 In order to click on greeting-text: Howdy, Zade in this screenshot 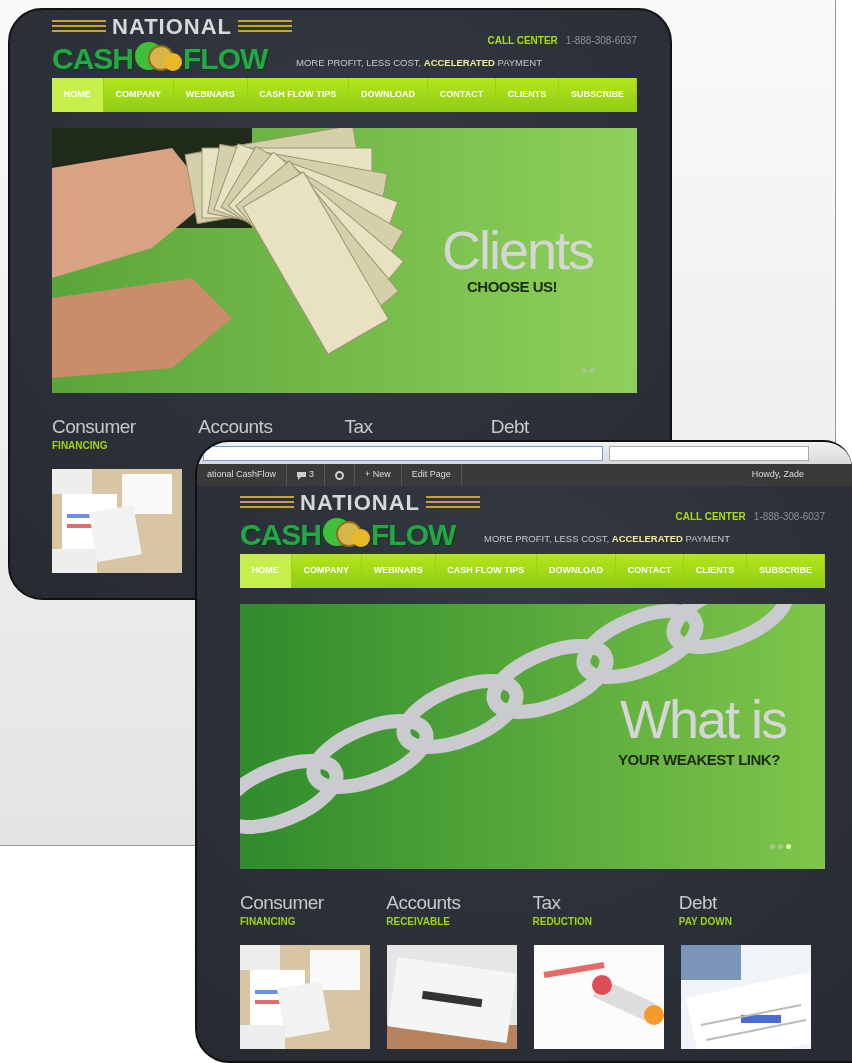, I will do `click(801, 475)`.